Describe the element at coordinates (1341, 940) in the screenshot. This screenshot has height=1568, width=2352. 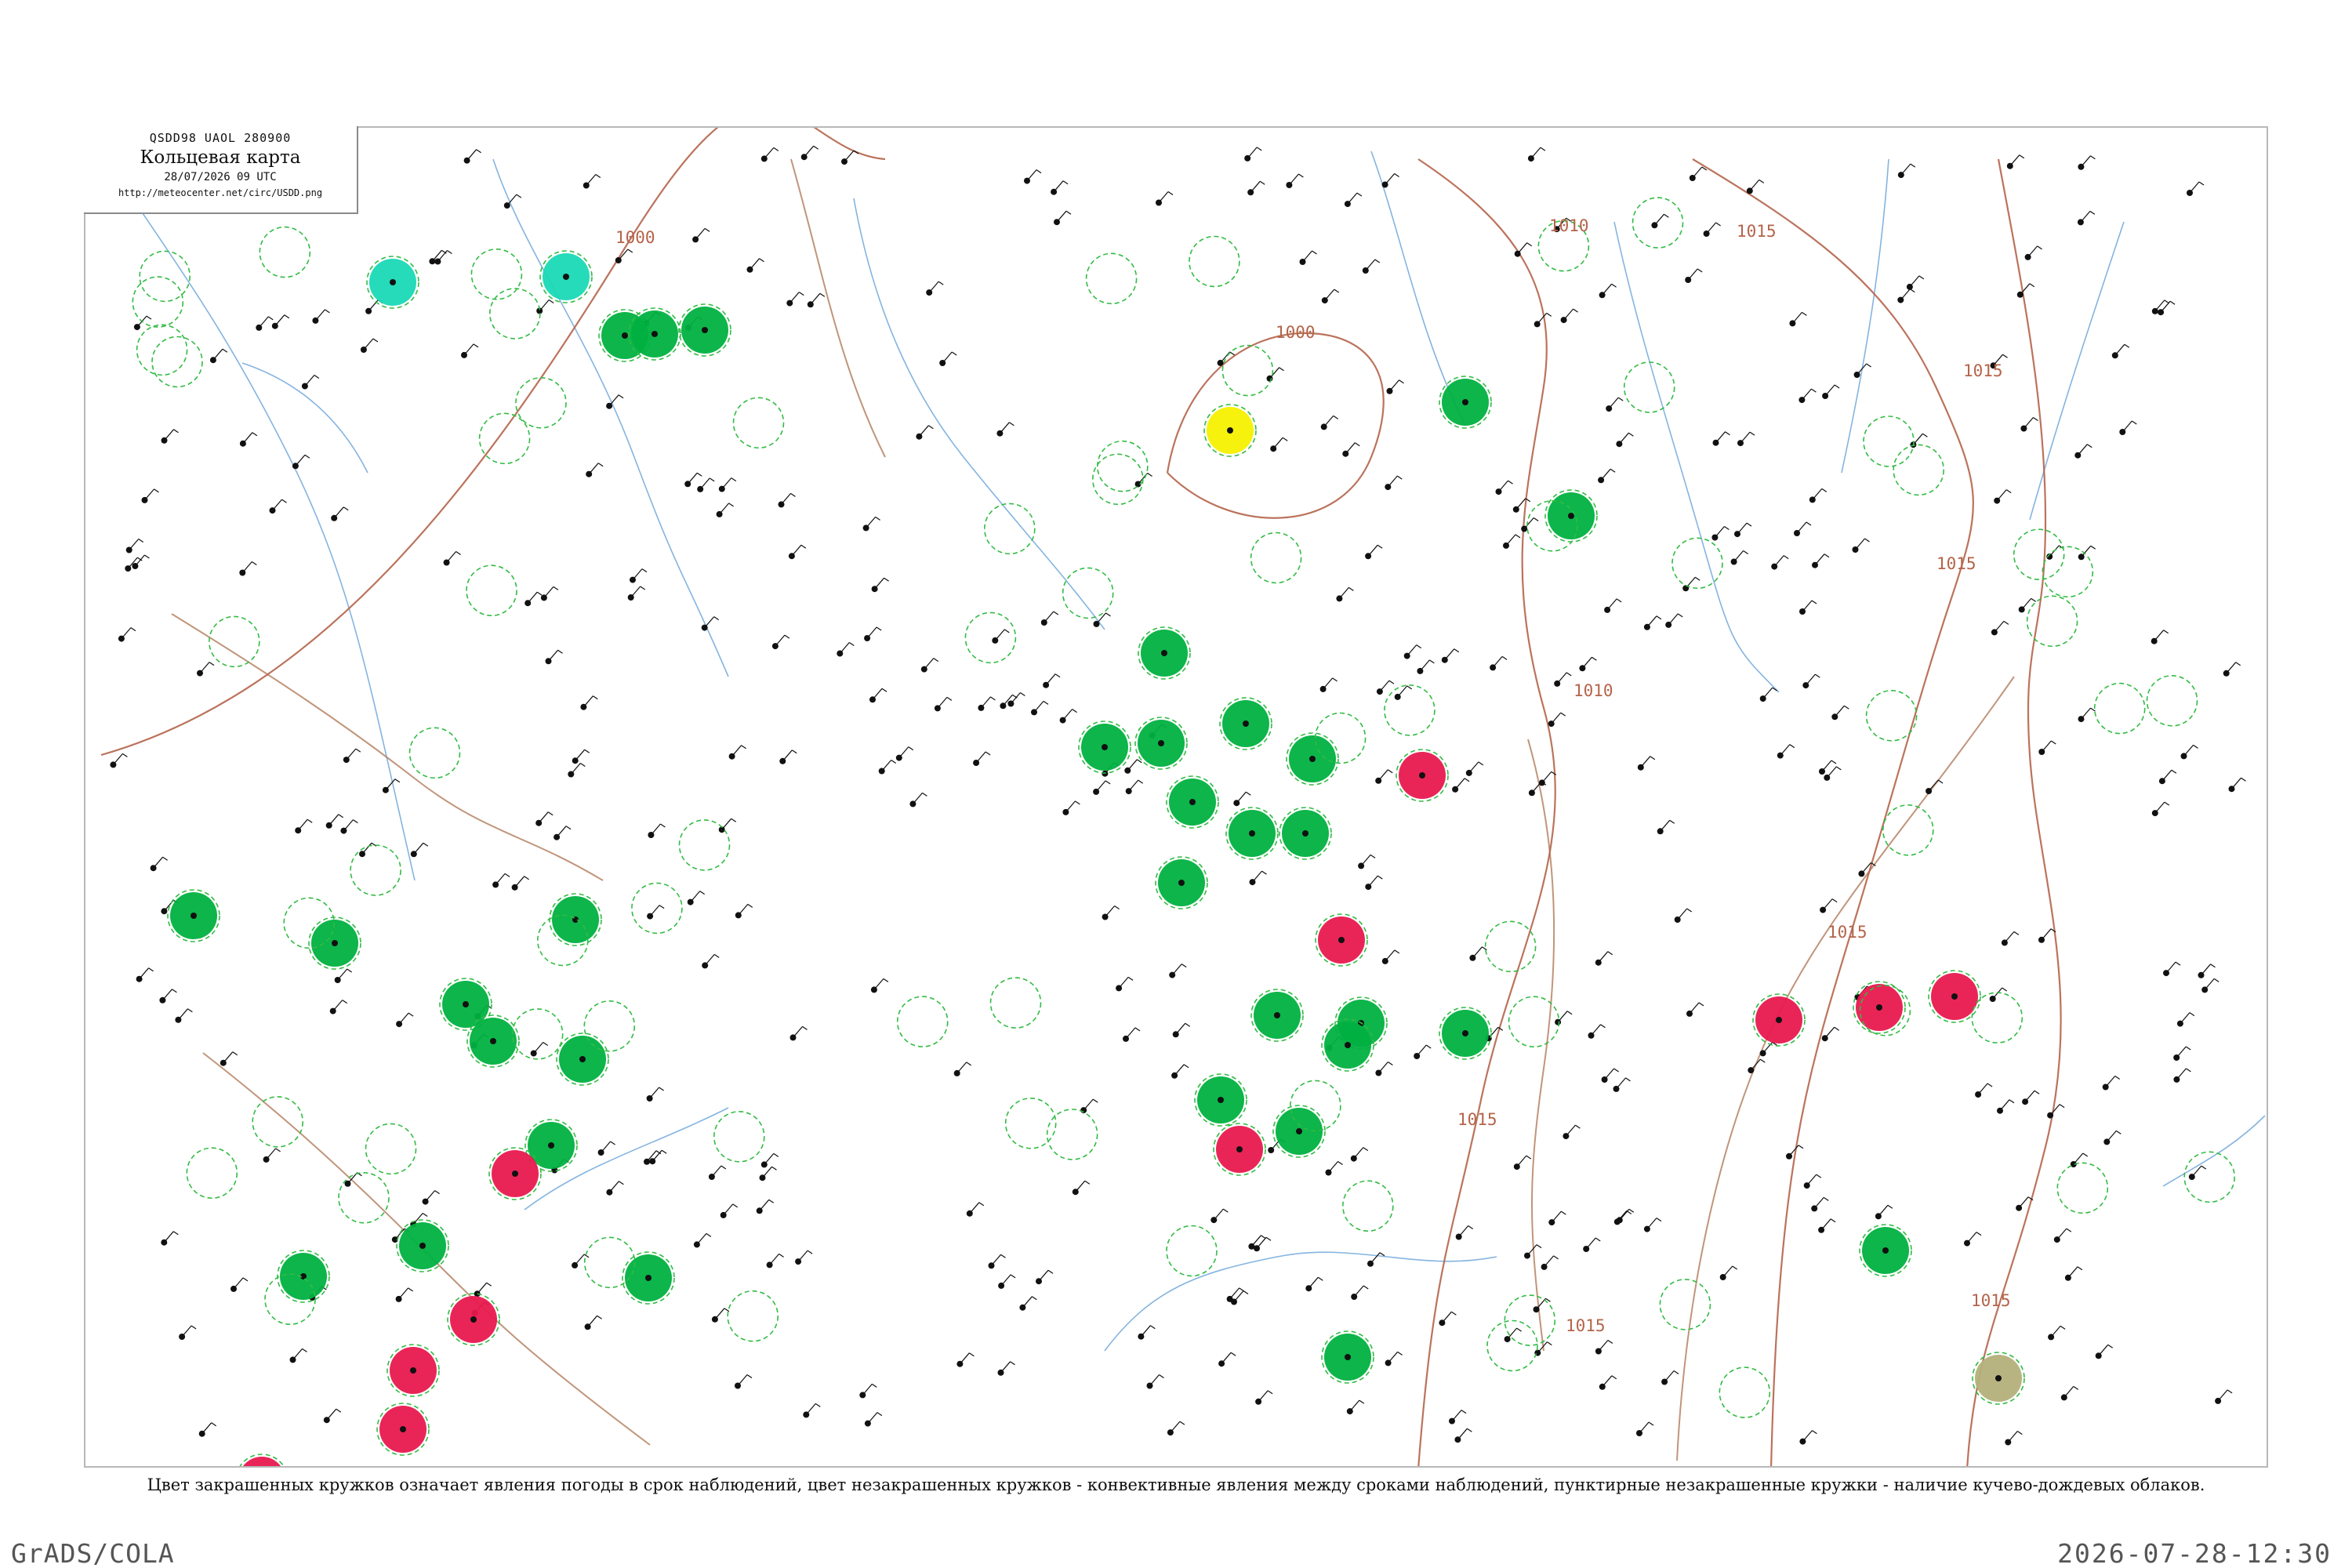
I see `red-weather-circle` at that location.